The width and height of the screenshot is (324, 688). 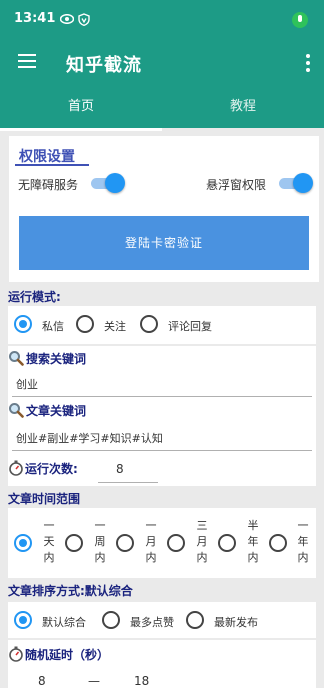 What do you see at coordinates (125, 543) in the screenshot?
I see `radio-one-month` at bounding box center [125, 543].